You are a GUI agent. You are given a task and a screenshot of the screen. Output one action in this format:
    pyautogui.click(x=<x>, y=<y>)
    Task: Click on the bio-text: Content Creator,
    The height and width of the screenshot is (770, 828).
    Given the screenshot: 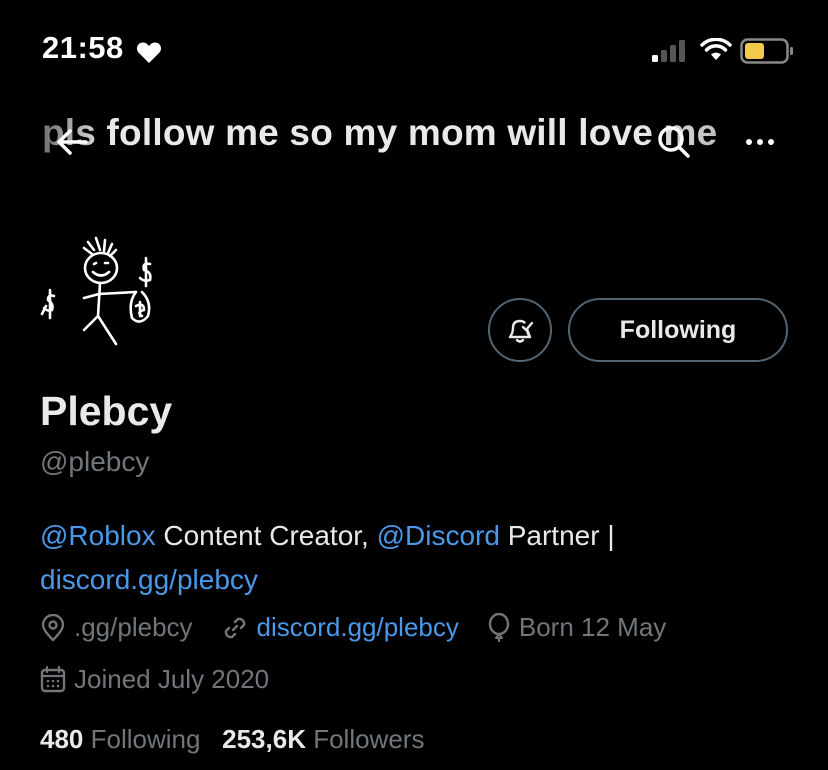 What is the action you would take?
    pyautogui.click(x=266, y=535)
    